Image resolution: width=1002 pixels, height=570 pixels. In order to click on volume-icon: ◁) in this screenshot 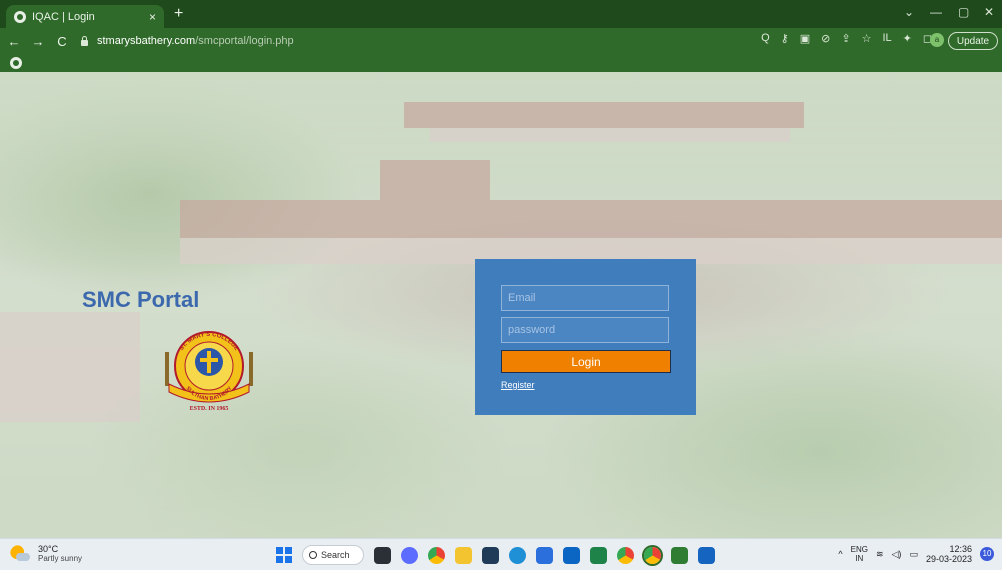, I will do `click(897, 554)`.